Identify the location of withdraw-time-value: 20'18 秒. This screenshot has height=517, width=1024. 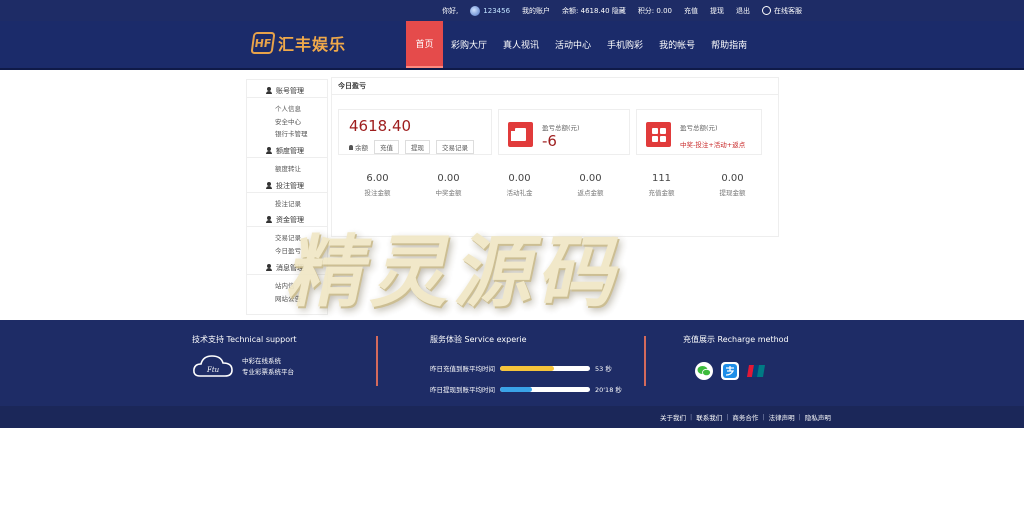
(608, 390).